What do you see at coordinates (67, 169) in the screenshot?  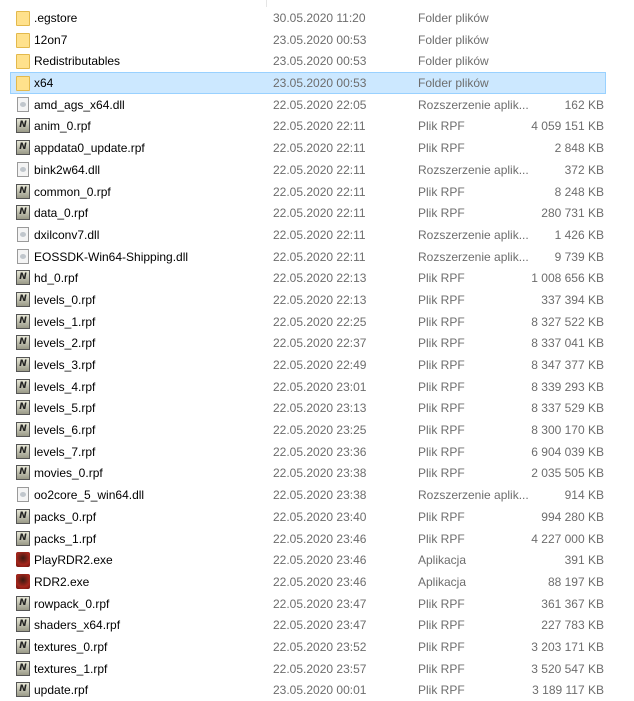 I see `file-name: bink2w64.dll` at bounding box center [67, 169].